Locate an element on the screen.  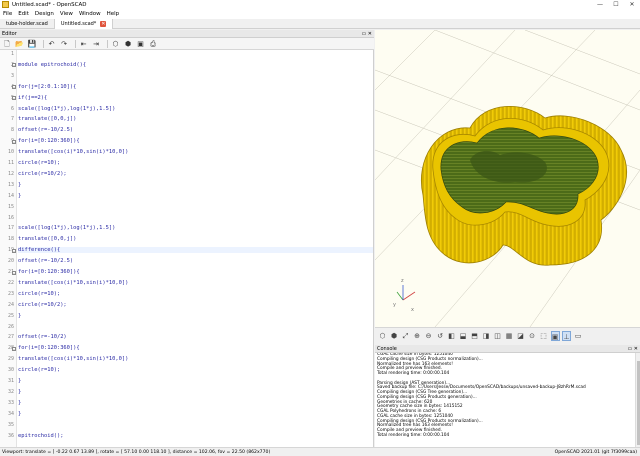
line-number: 13 is located at coordinates (10, 184).